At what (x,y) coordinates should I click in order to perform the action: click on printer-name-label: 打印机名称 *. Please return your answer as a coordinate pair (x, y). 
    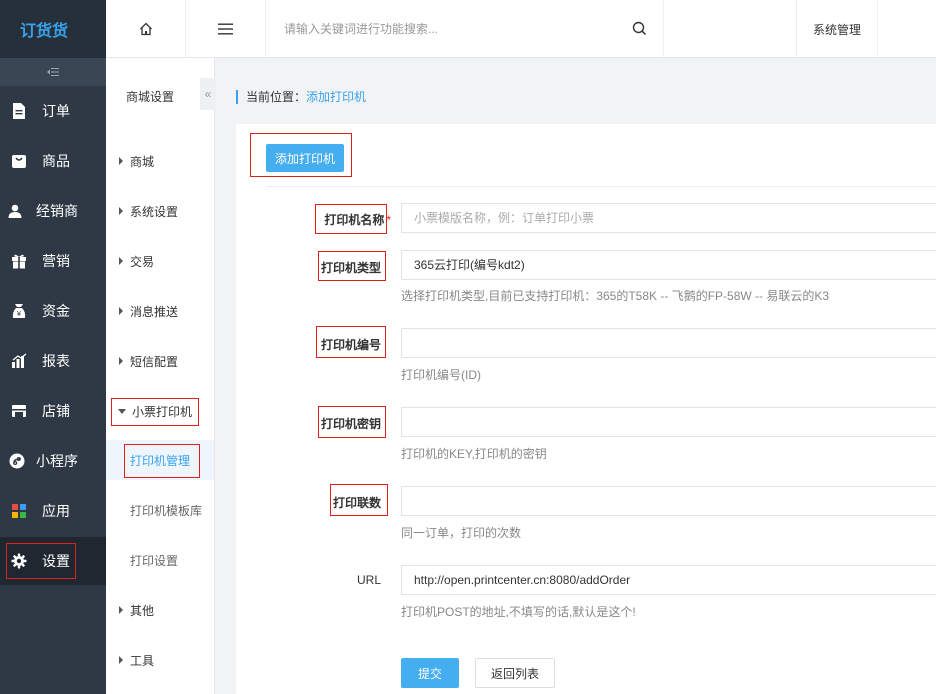
    Looking at the image, I should click on (356, 219).